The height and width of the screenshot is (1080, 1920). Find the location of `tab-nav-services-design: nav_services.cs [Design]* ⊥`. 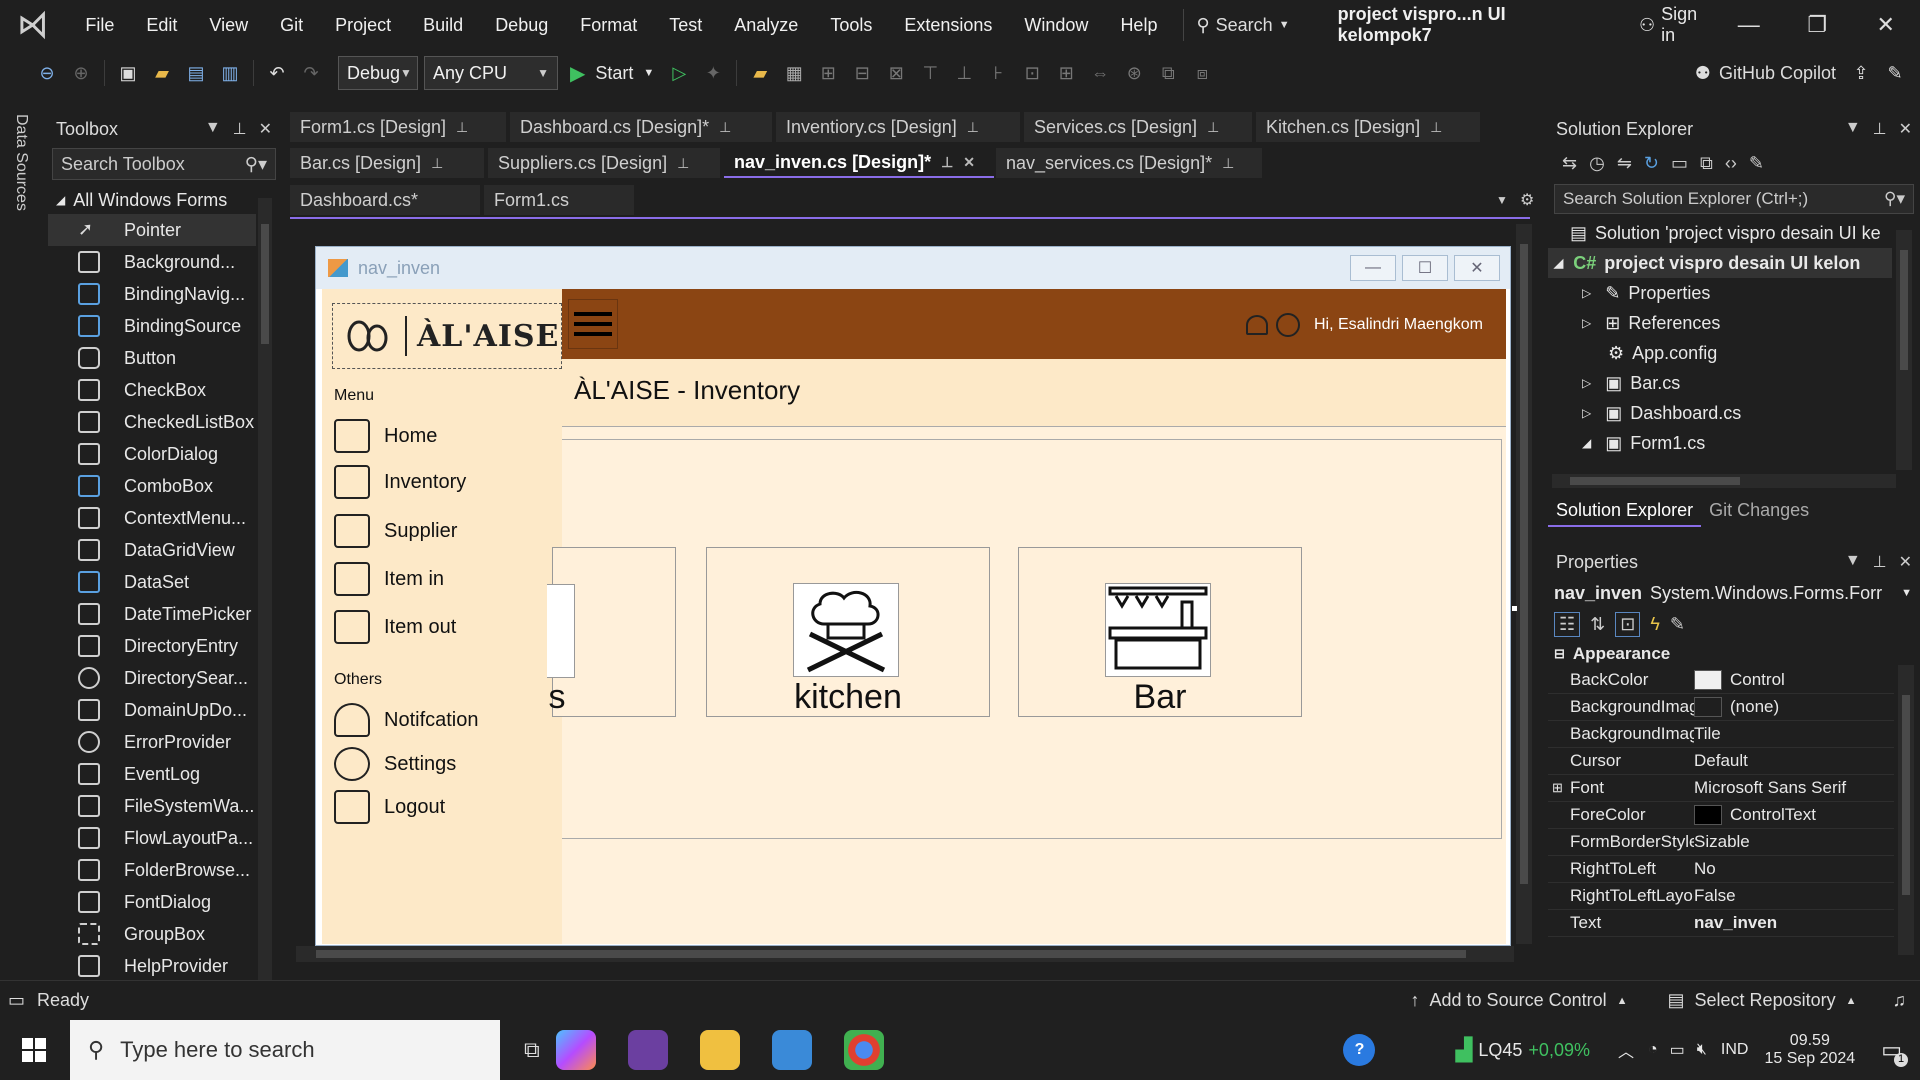

tab-nav-services-design: nav_services.cs [Design]* ⊥ is located at coordinates (1129, 163).